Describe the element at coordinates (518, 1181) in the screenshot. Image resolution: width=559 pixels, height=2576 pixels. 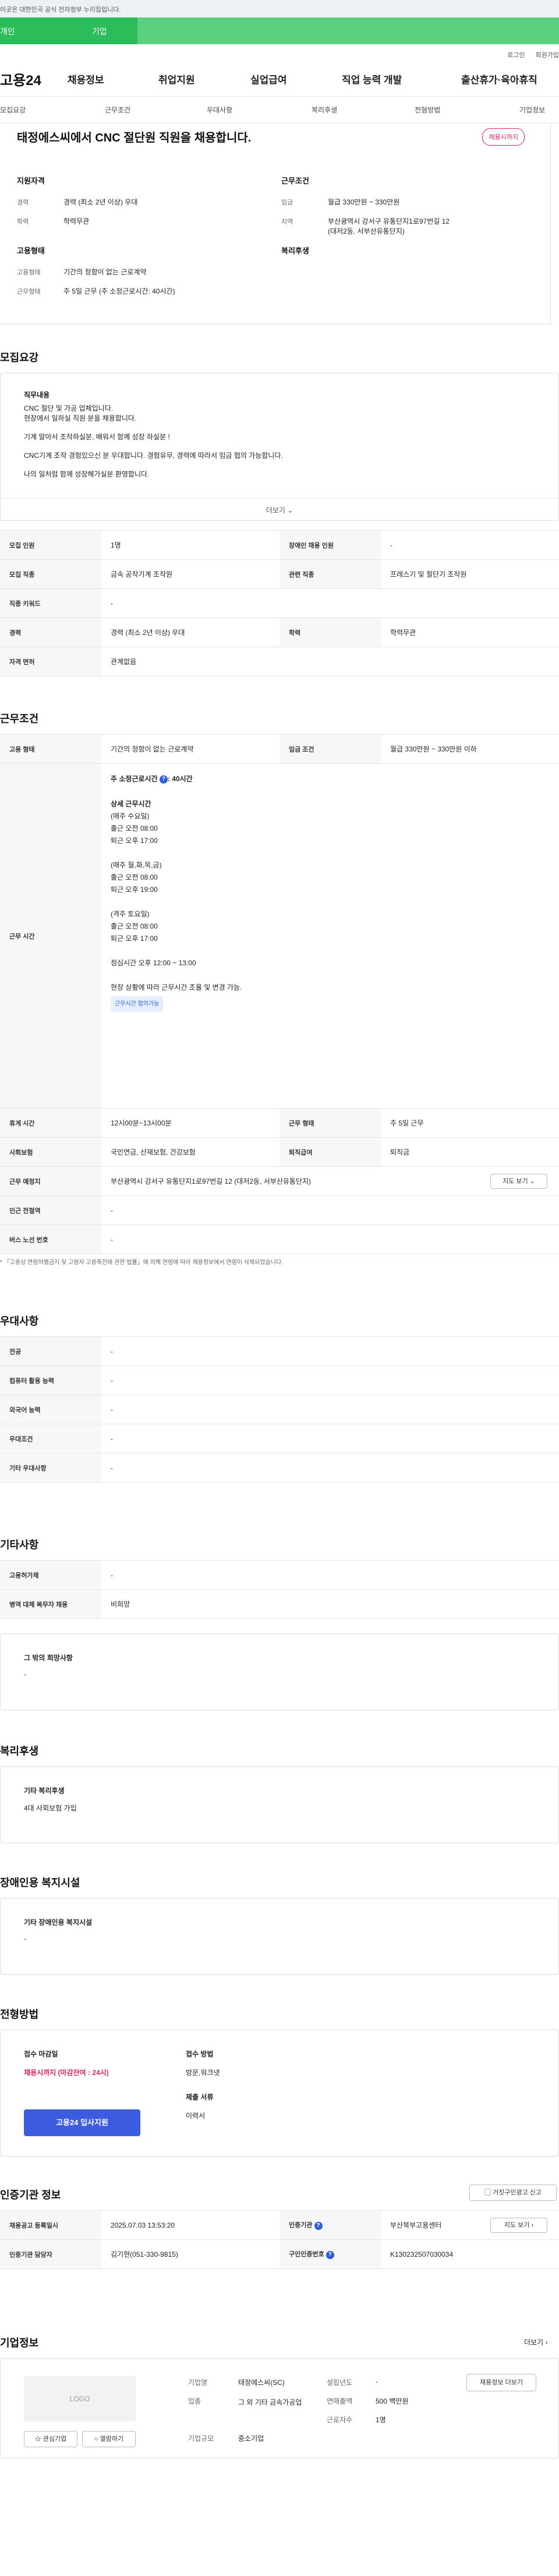
I see `map-view-button: 지도 보기 ⌄` at that location.